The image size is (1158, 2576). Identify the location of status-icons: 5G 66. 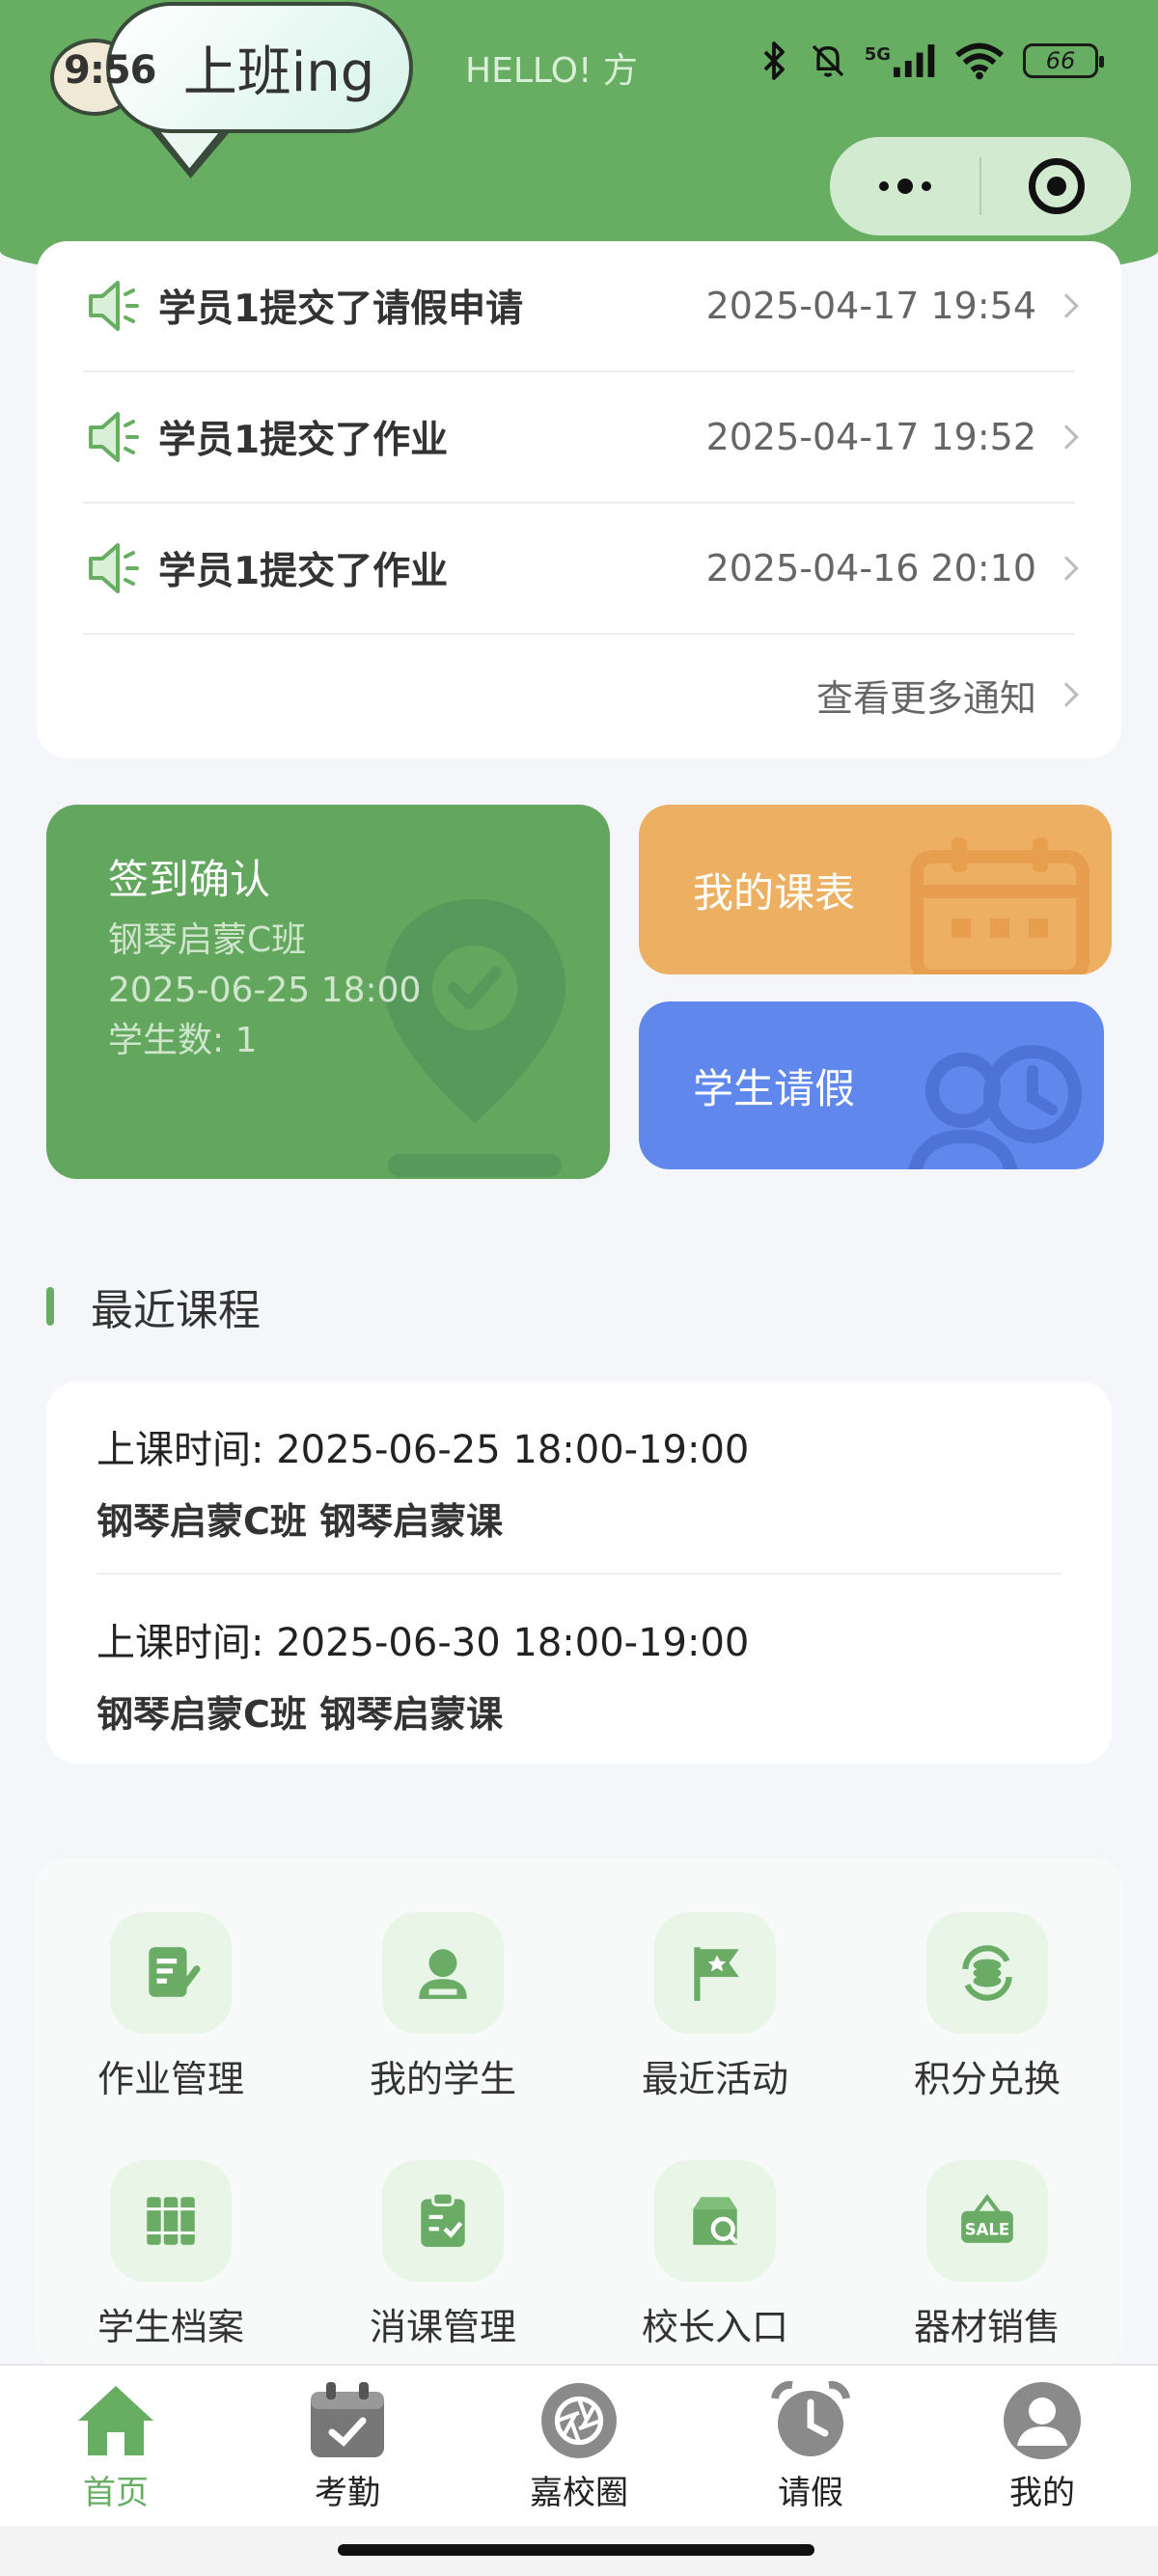
(930, 61).